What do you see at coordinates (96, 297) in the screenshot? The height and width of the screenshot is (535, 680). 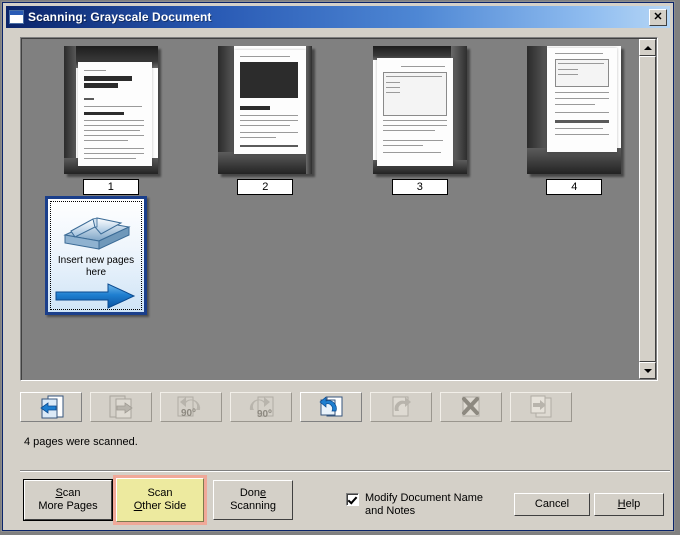 I see `right-arrow-icon` at bounding box center [96, 297].